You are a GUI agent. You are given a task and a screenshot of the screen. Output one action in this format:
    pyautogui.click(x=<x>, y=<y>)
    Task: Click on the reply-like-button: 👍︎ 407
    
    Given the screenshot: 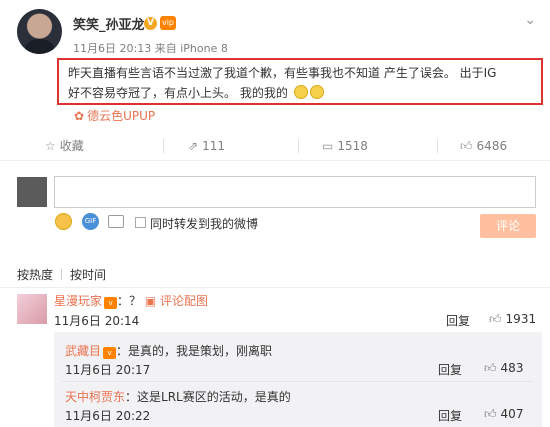 What is the action you would take?
    pyautogui.click(x=503, y=414)
    